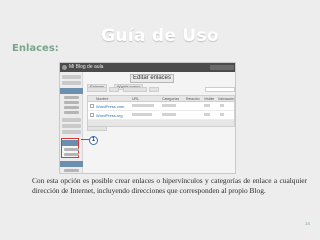 Image resolution: width=320 pixels, height=240 pixels. What do you see at coordinates (71, 83) in the screenshot?
I see `sidebar-item-posts` at bounding box center [71, 83].